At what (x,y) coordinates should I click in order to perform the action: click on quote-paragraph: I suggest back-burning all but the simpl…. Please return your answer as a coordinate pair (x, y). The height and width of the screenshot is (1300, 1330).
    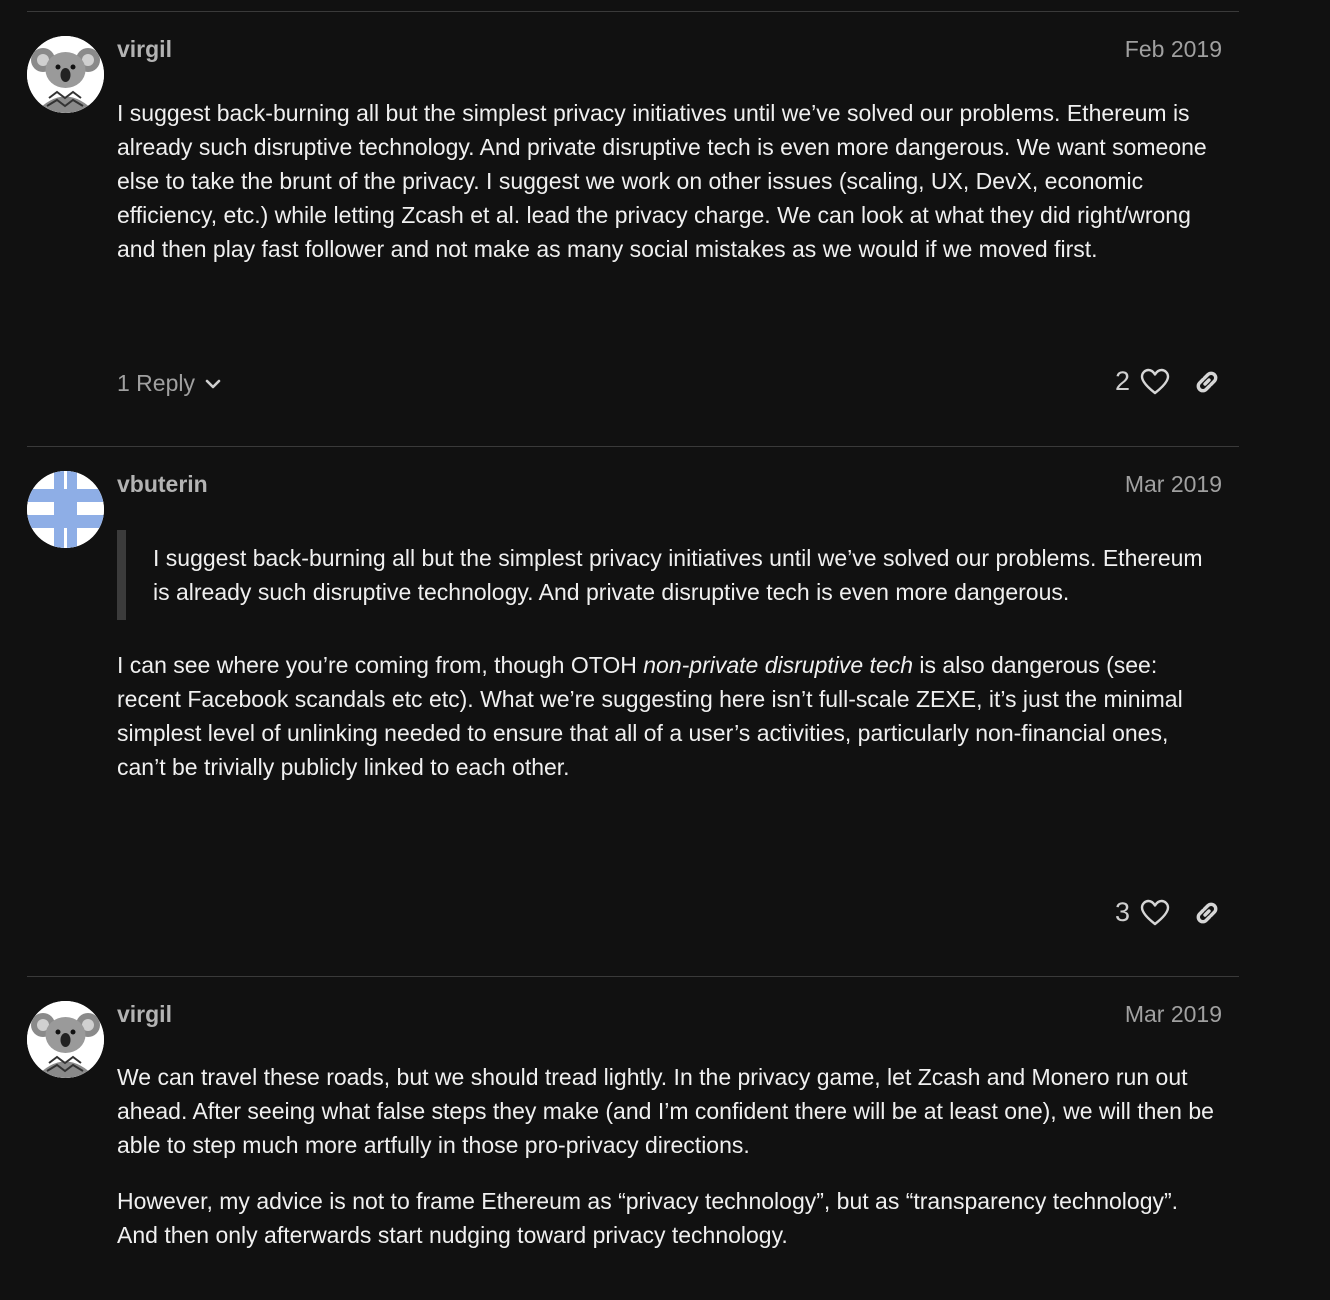
    Looking at the image, I should click on (678, 575).